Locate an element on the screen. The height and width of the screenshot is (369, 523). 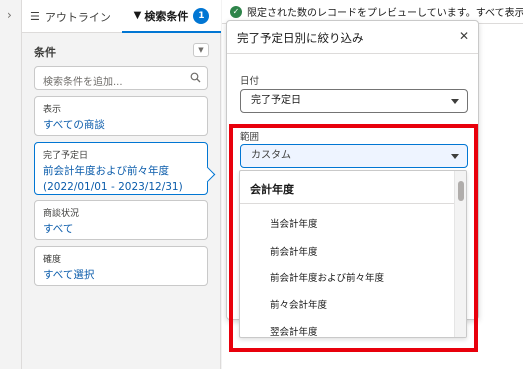
conditions-heading: 条件 is located at coordinates (45, 52).